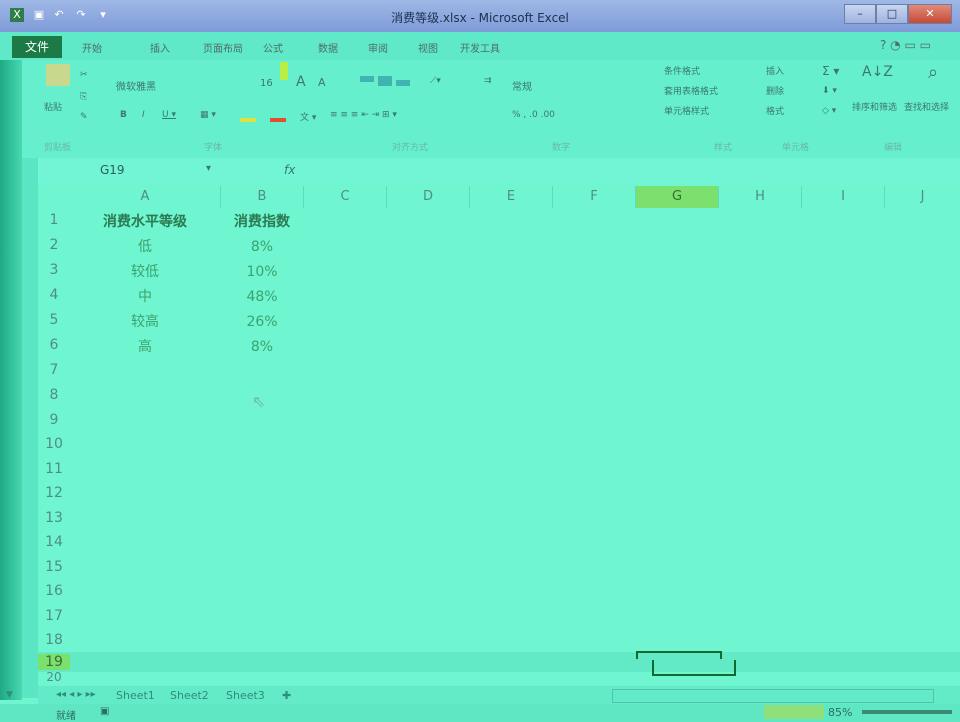 This screenshot has height=722, width=960. I want to click on row-header-14: 14, so click(54, 542).